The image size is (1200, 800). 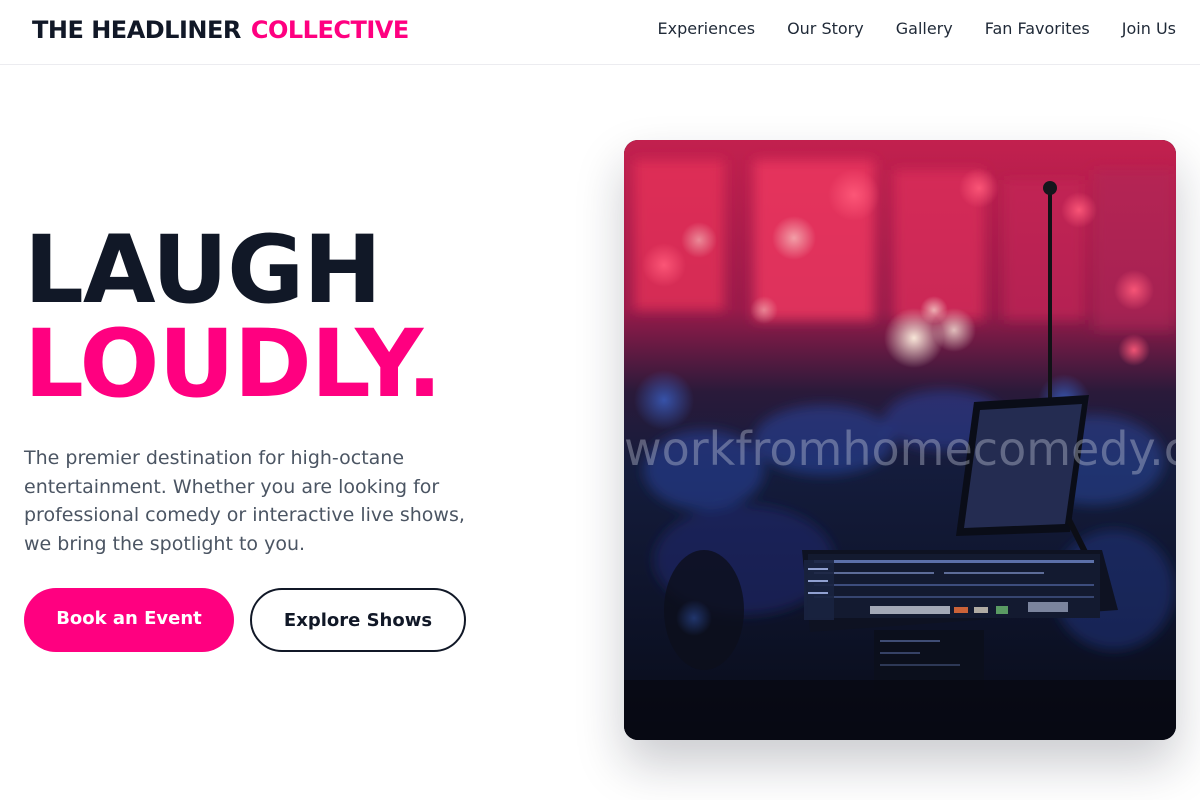 I want to click on nav-link-our-story: Our Story, so click(x=825, y=28).